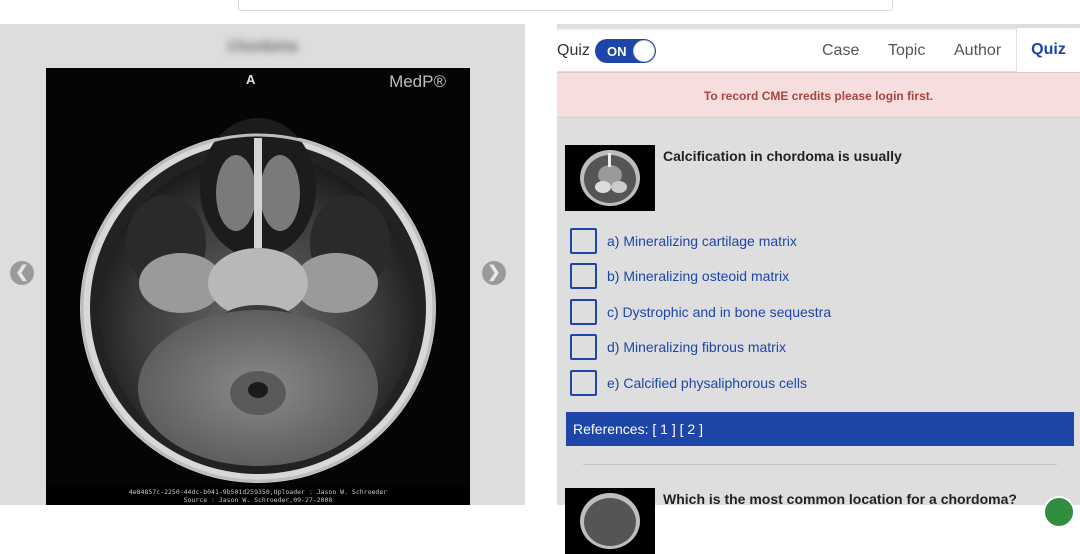 The image size is (1080, 554). What do you see at coordinates (906, 51) in the screenshot?
I see `tab-topic: Topic` at bounding box center [906, 51].